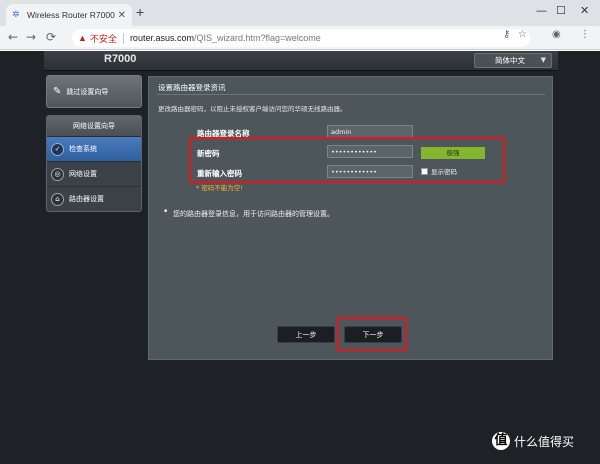 This screenshot has height=464, width=600. Describe the element at coordinates (300, 13) in the screenshot. I see `browser-tabstrip: ✲ Wireless Router R7000 - Welc ✕ + — ☐ ✕` at that location.